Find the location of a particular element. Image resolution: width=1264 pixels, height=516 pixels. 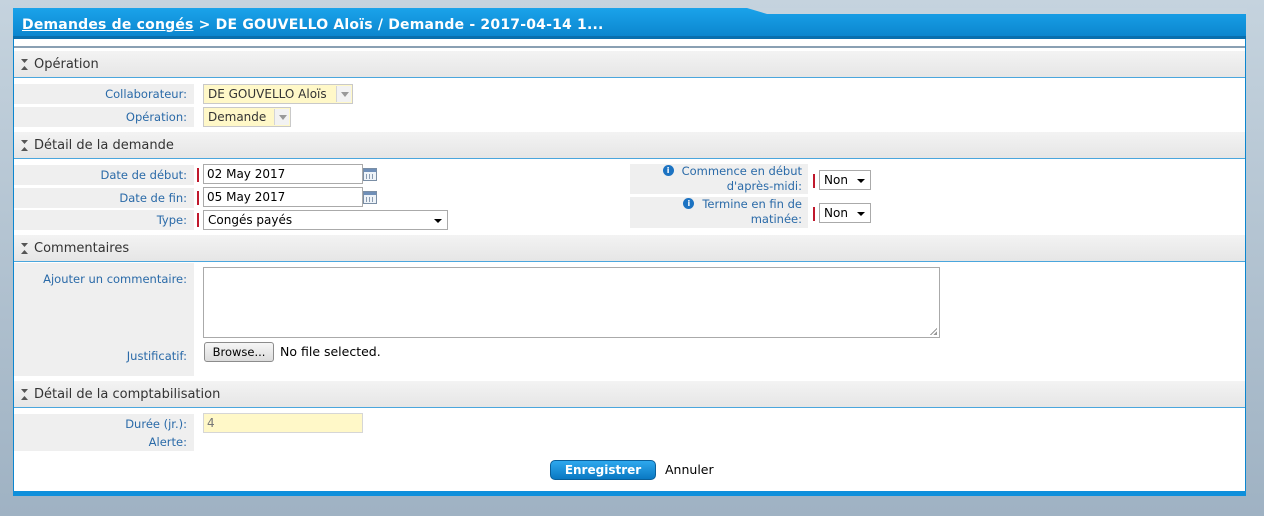

comment-textarea is located at coordinates (571, 302).